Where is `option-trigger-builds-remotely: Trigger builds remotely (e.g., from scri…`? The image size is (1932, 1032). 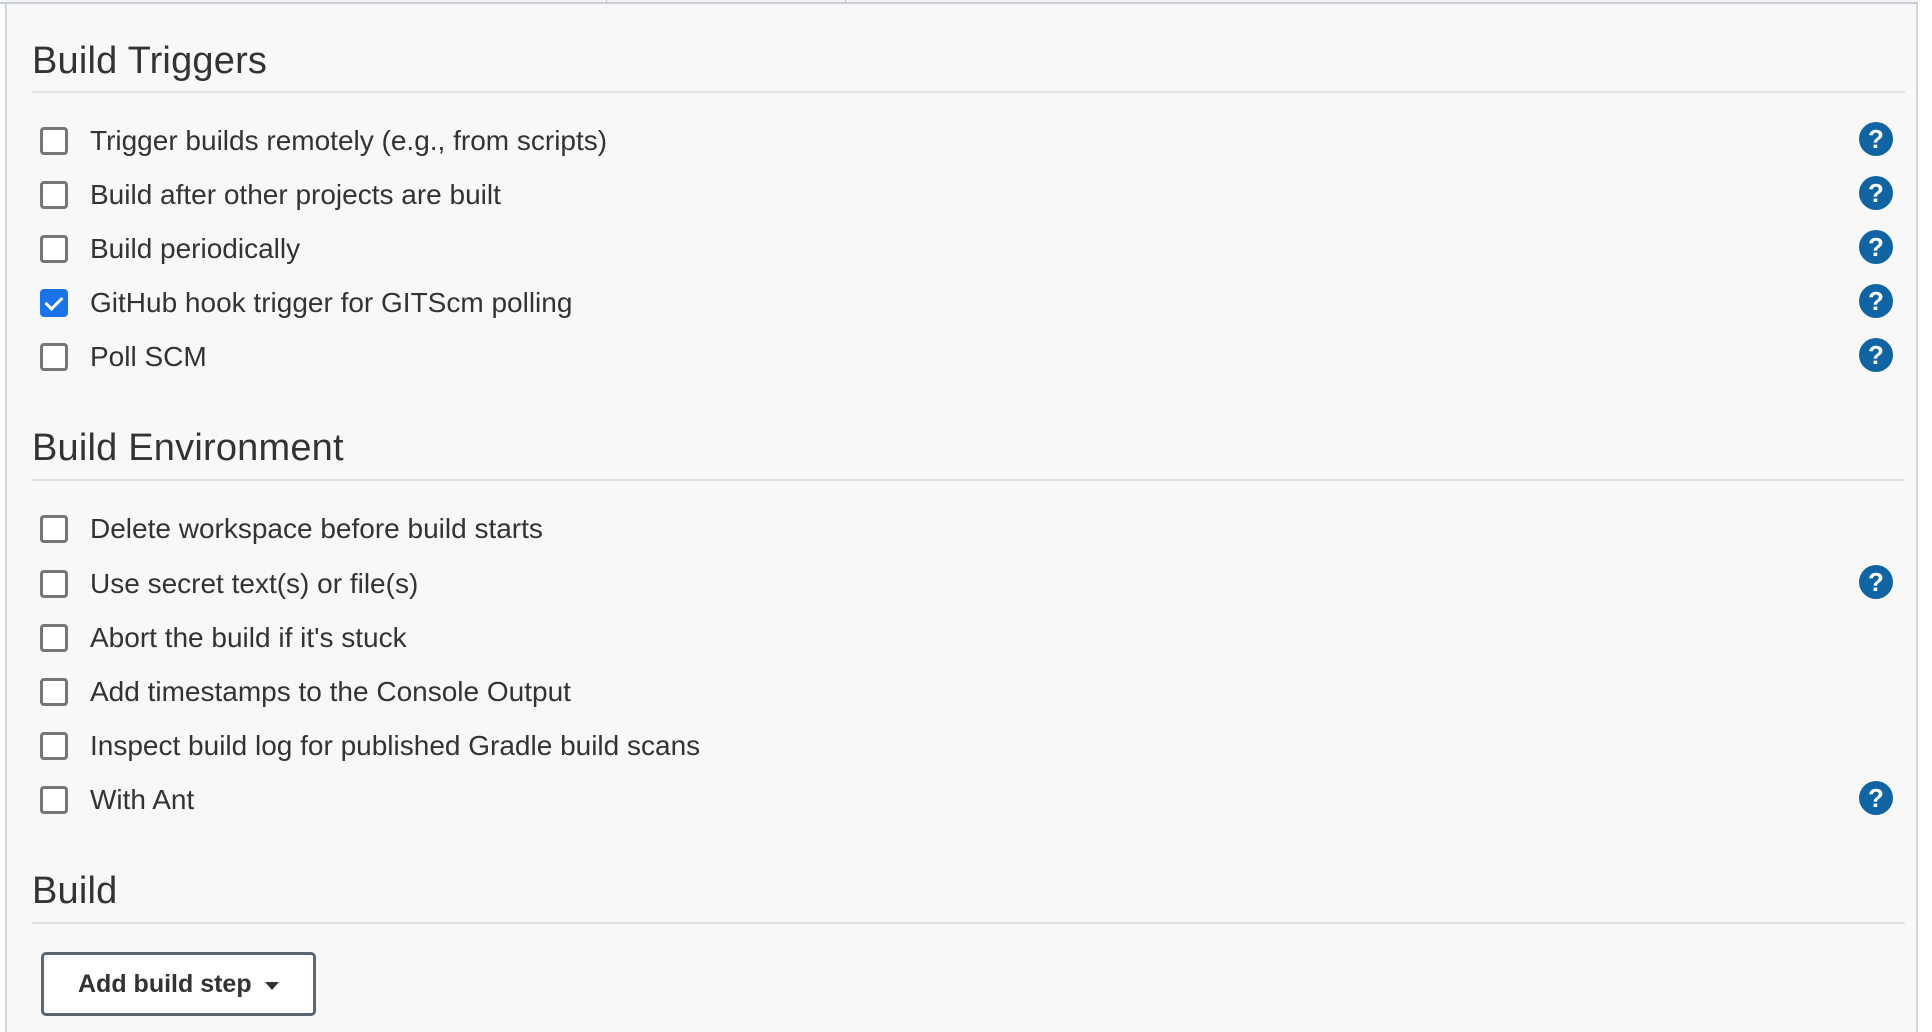 option-trigger-builds-remotely: Trigger builds remotely (e.g., from scri… is located at coordinates (972, 141).